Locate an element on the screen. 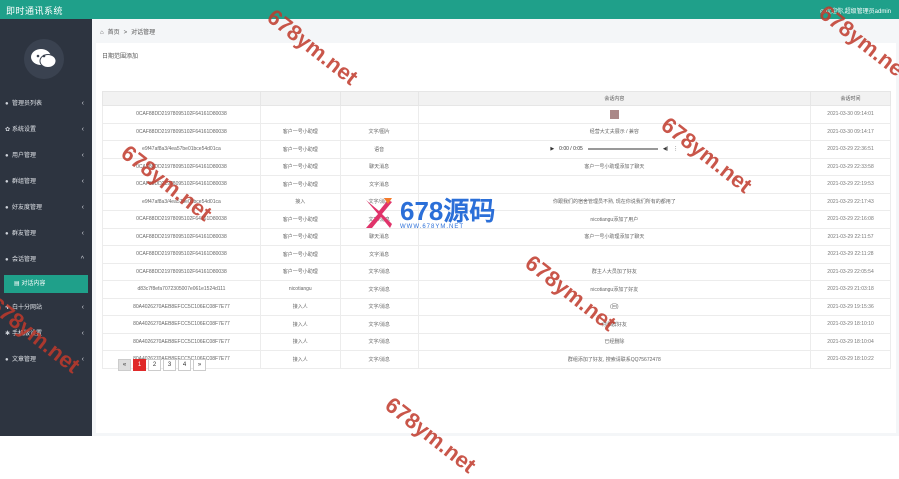 The image size is (899, 479). sidebar-item: ● 好友度管理 ‹ is located at coordinates (46, 208).